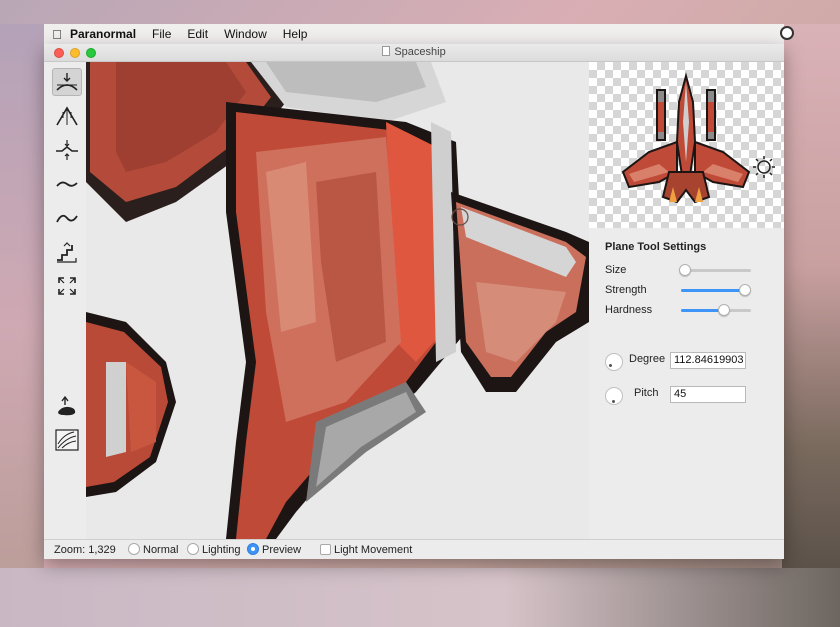 The width and height of the screenshot is (840, 627). What do you see at coordinates (85, 550) in the screenshot?
I see `zoom-readout: Zoom: 1,329` at bounding box center [85, 550].